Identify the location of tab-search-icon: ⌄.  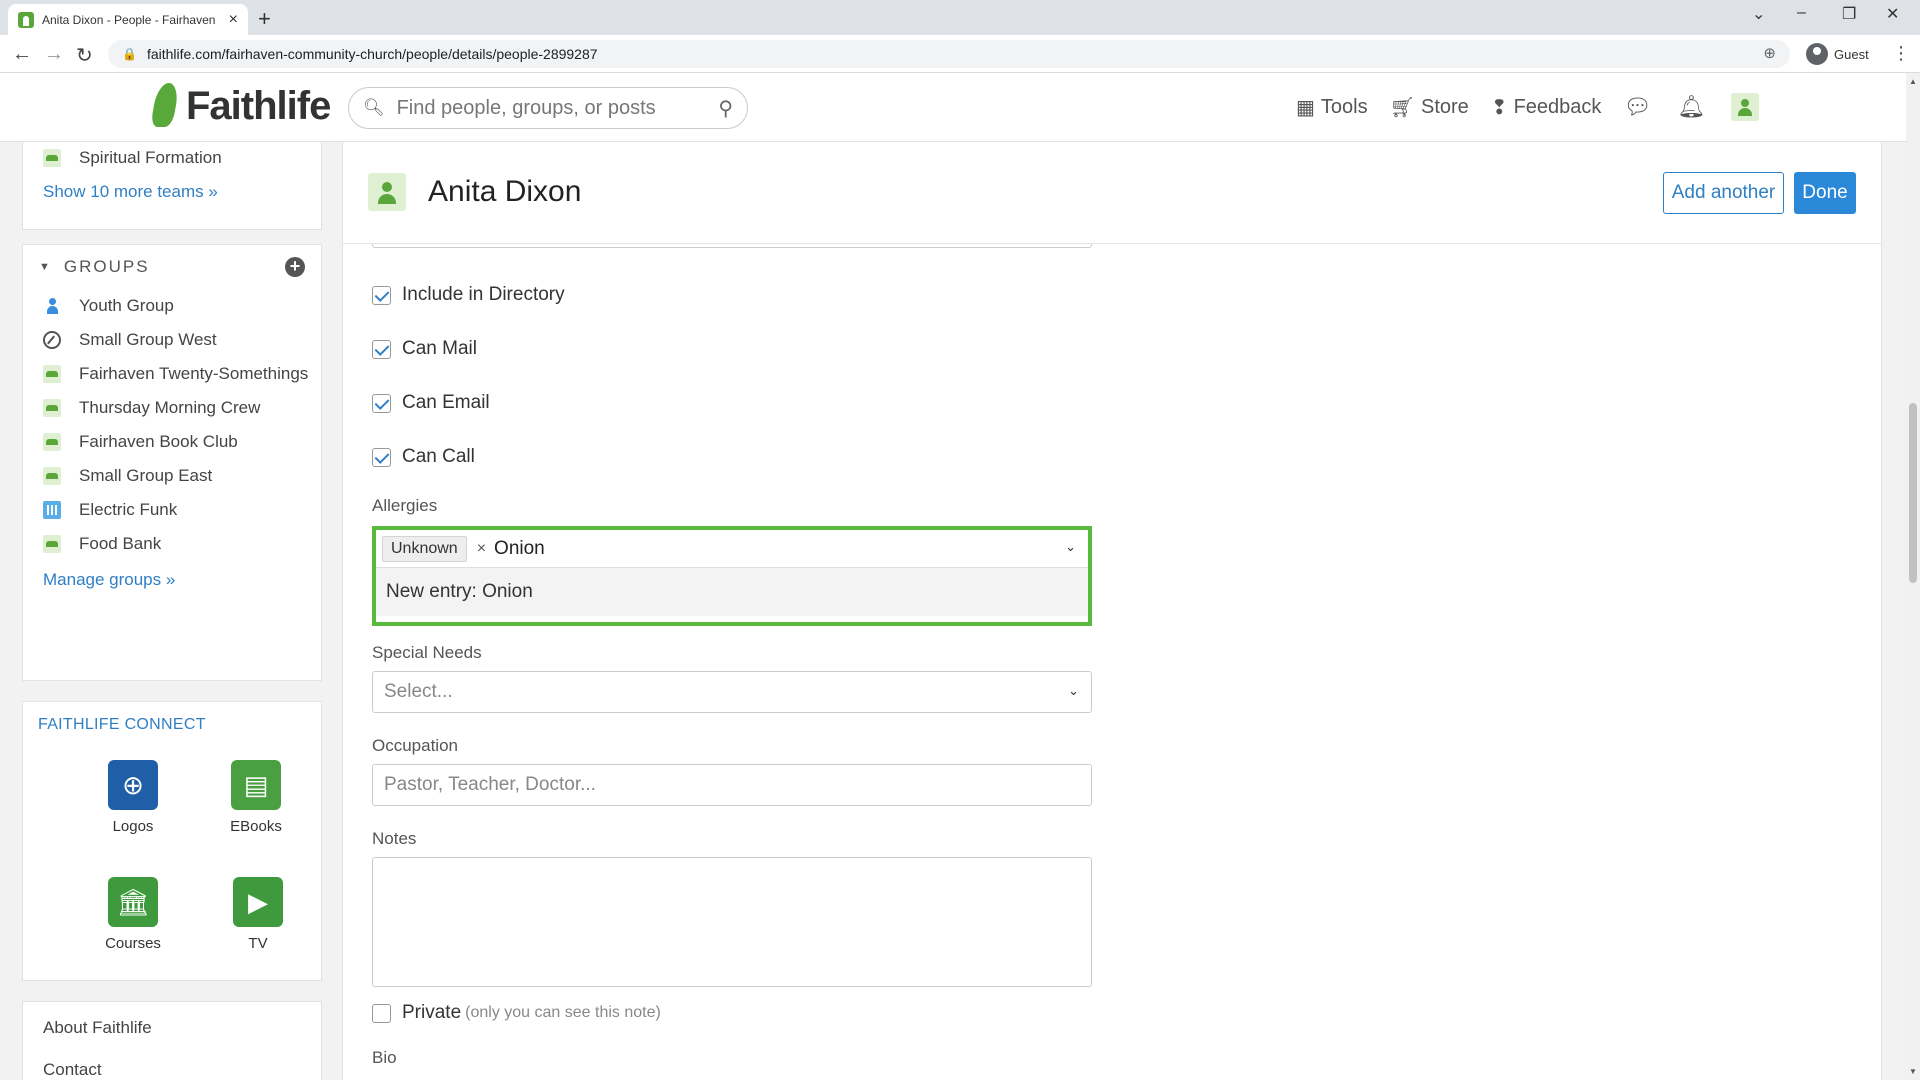
(1758, 14).